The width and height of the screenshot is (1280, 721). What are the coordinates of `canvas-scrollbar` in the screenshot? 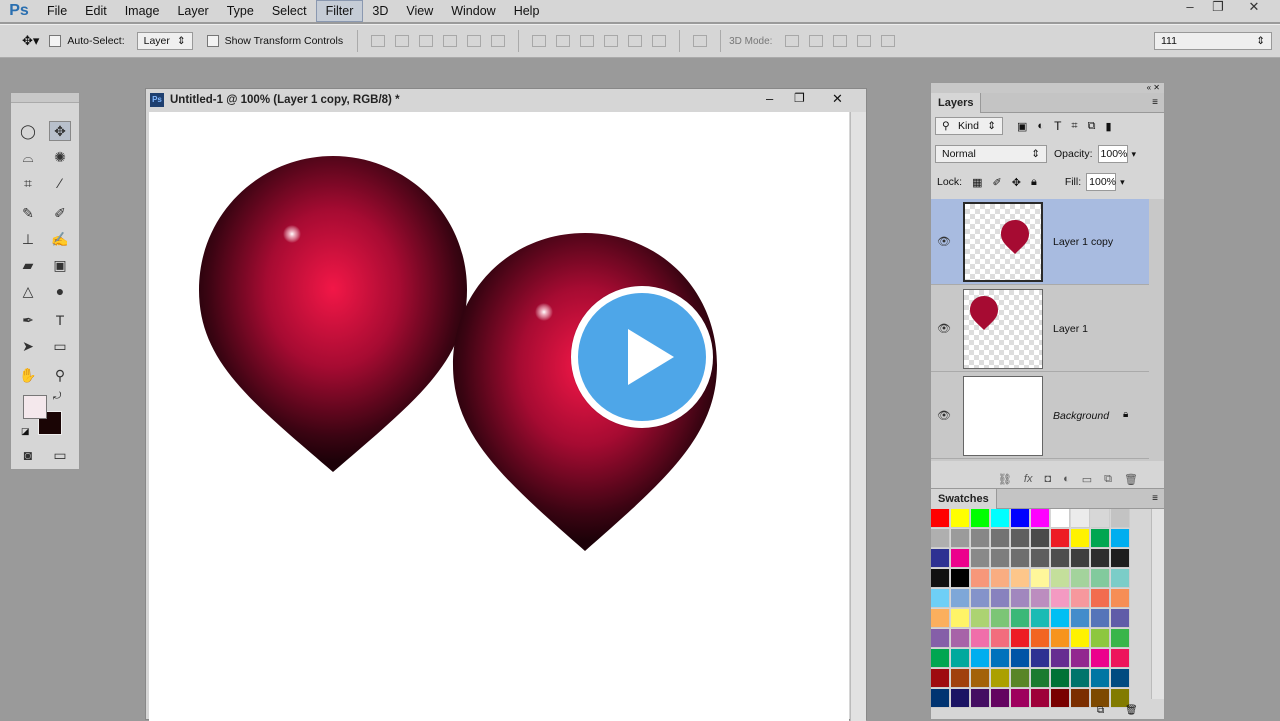 It's located at (858, 416).